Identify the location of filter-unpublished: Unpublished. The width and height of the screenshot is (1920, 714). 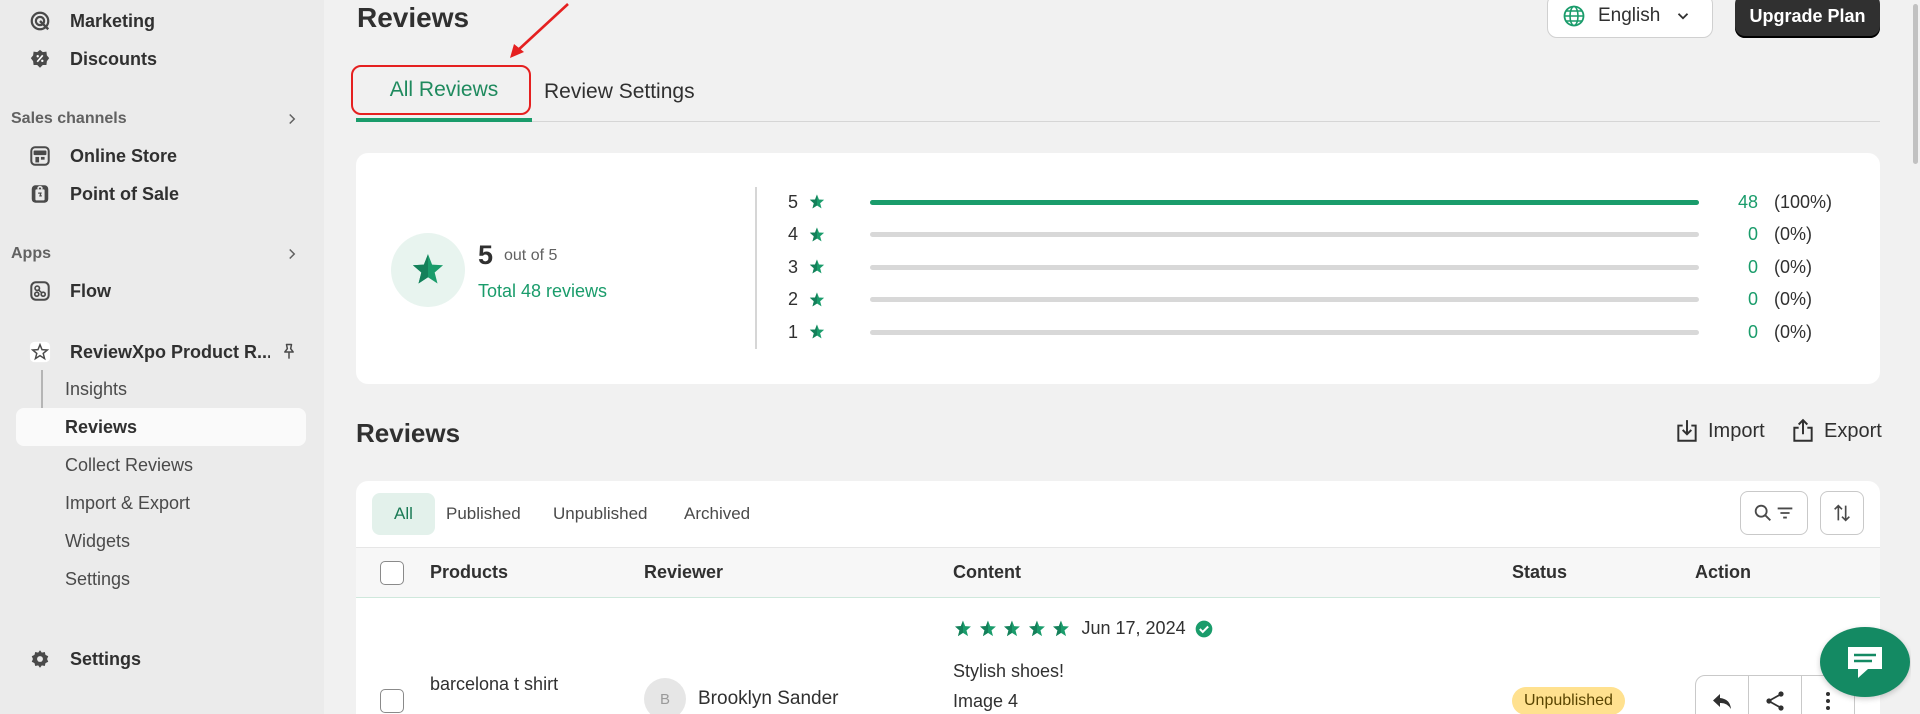
(600, 514).